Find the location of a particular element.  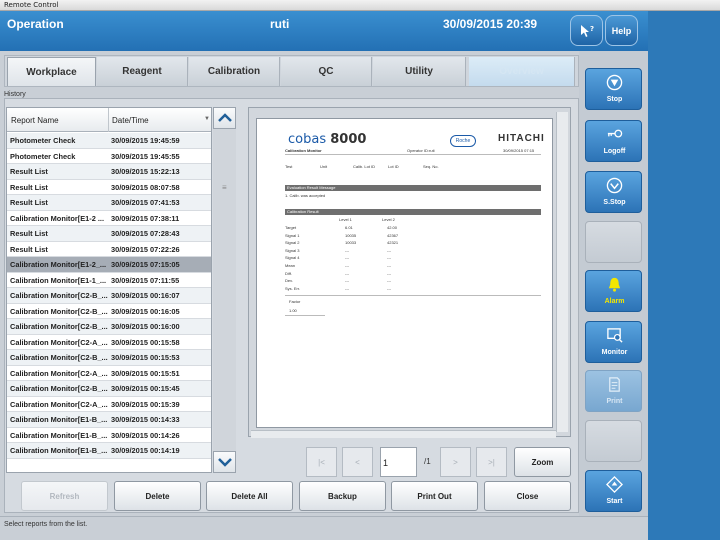

first-page-button: |< is located at coordinates (321, 462).